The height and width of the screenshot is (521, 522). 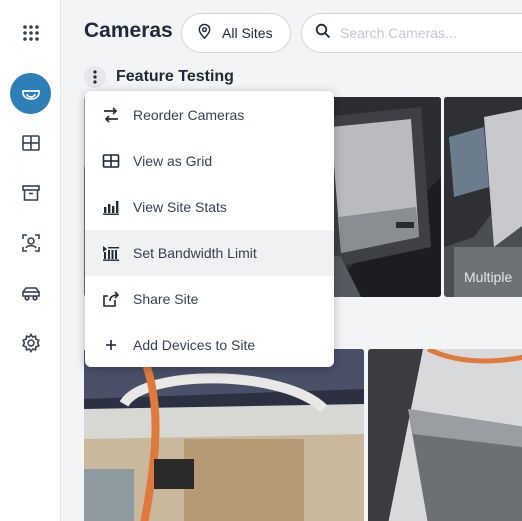 I want to click on camera-thumbnail, so click(x=445, y=435).